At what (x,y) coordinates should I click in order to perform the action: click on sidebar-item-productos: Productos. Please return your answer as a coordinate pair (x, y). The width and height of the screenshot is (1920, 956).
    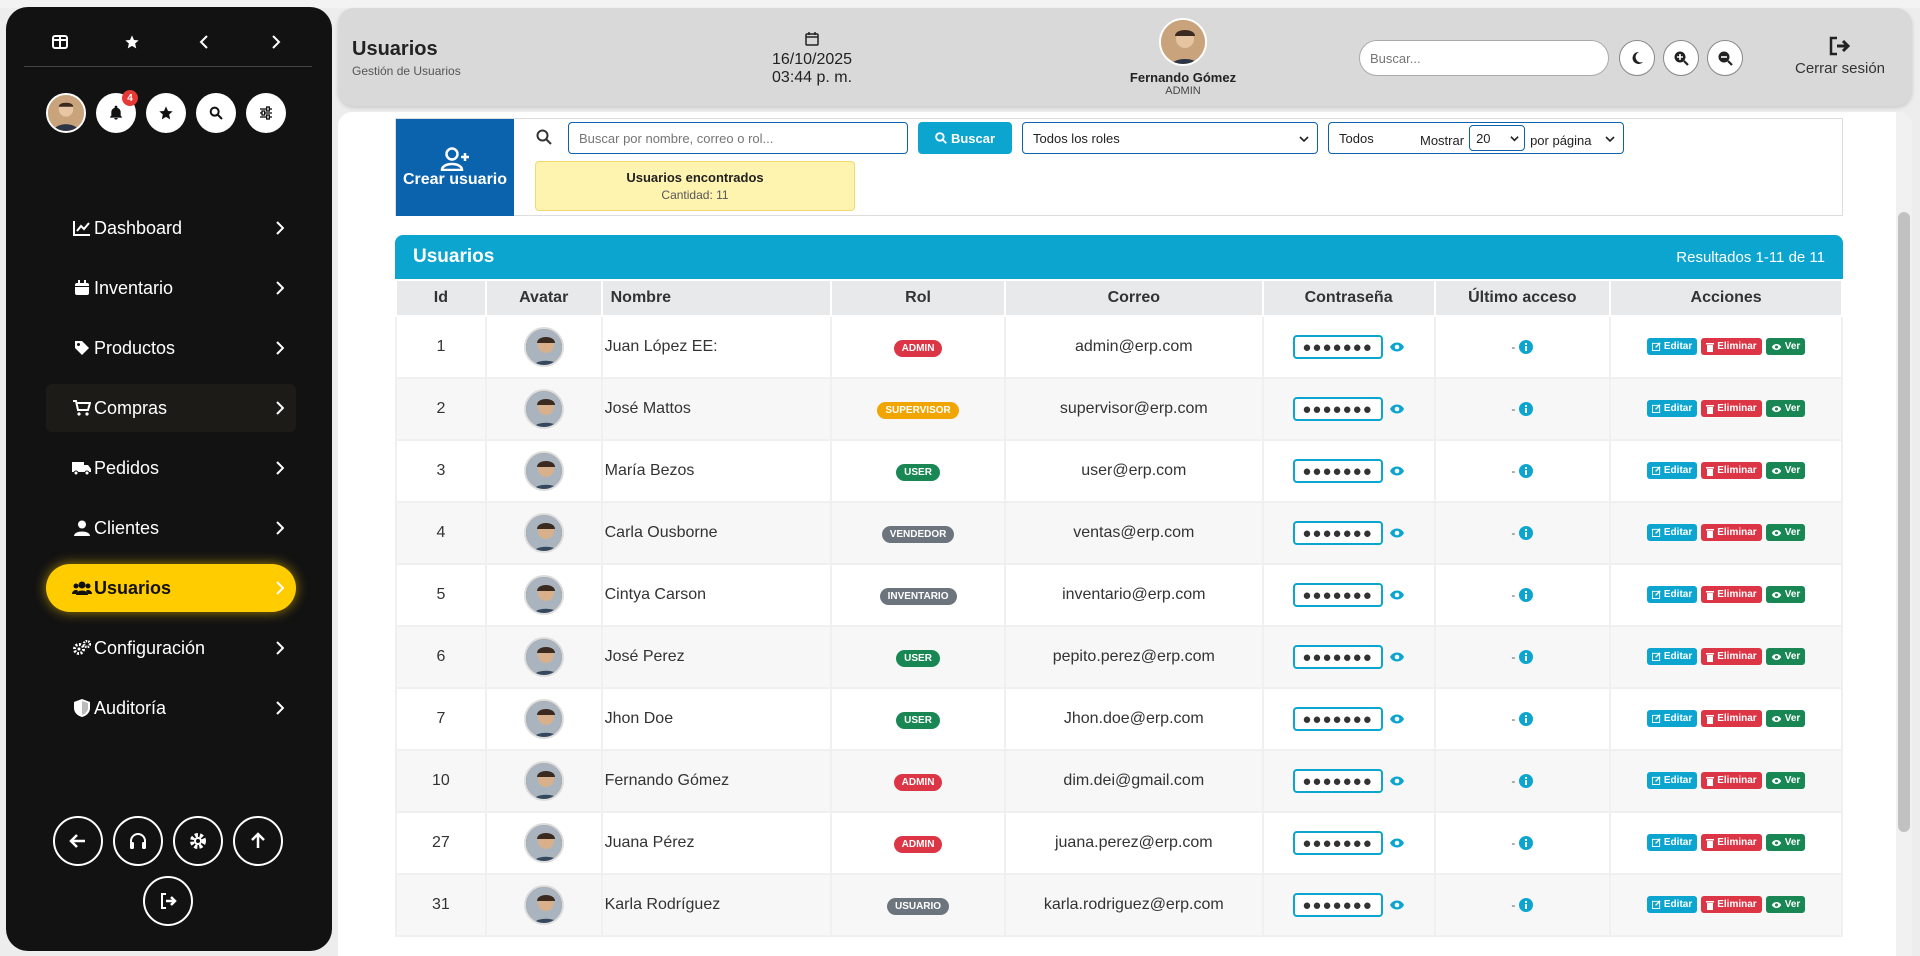
    Looking at the image, I should click on (171, 348).